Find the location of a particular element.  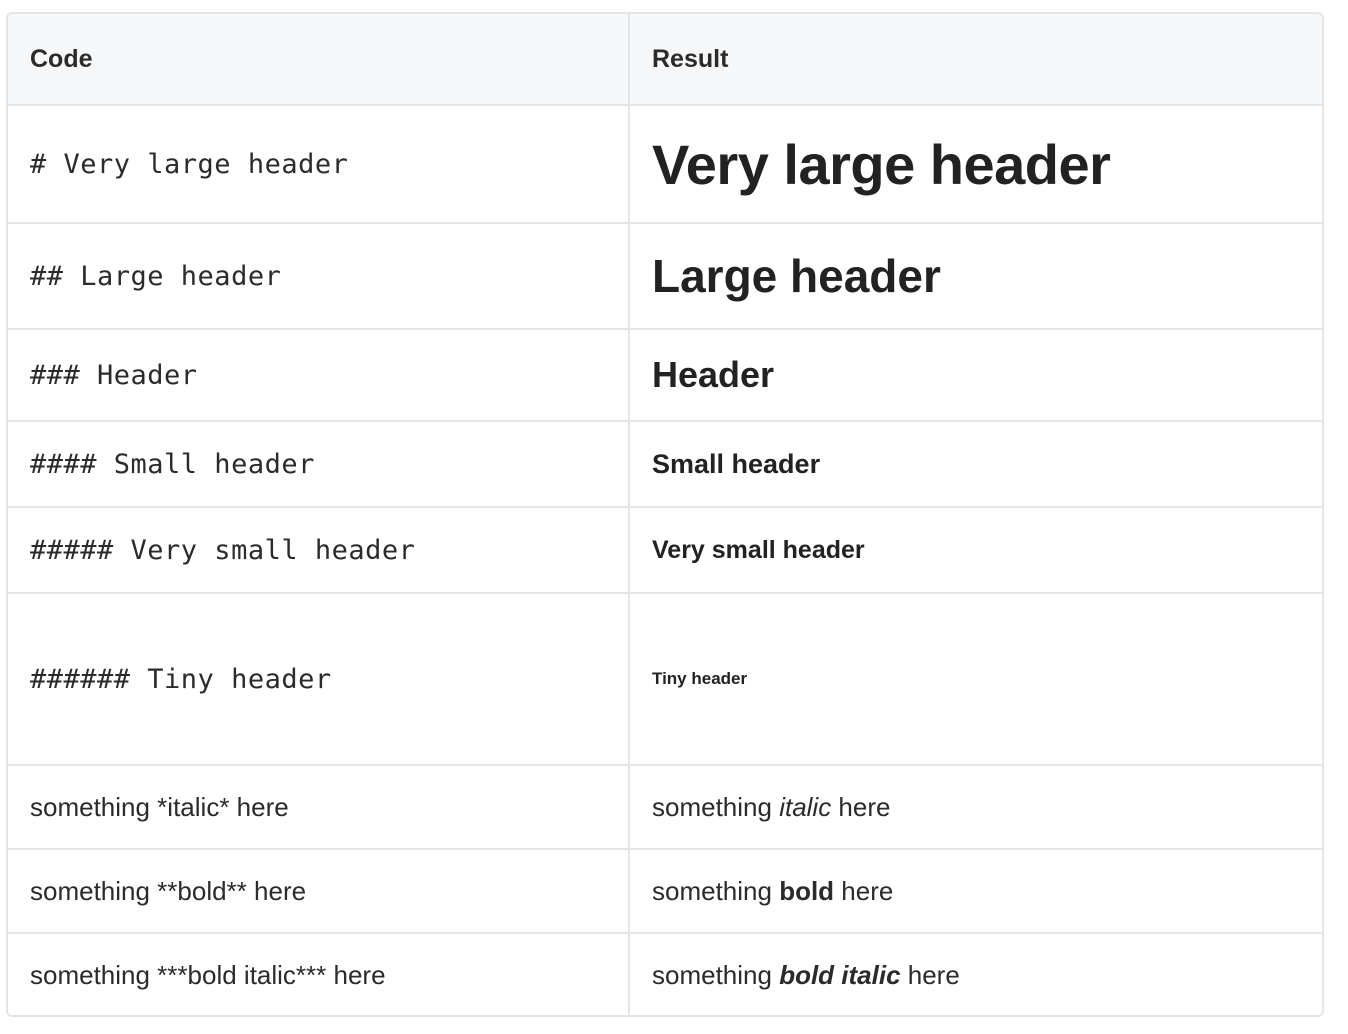

table-header-row: Code Result is located at coordinates (665, 60).